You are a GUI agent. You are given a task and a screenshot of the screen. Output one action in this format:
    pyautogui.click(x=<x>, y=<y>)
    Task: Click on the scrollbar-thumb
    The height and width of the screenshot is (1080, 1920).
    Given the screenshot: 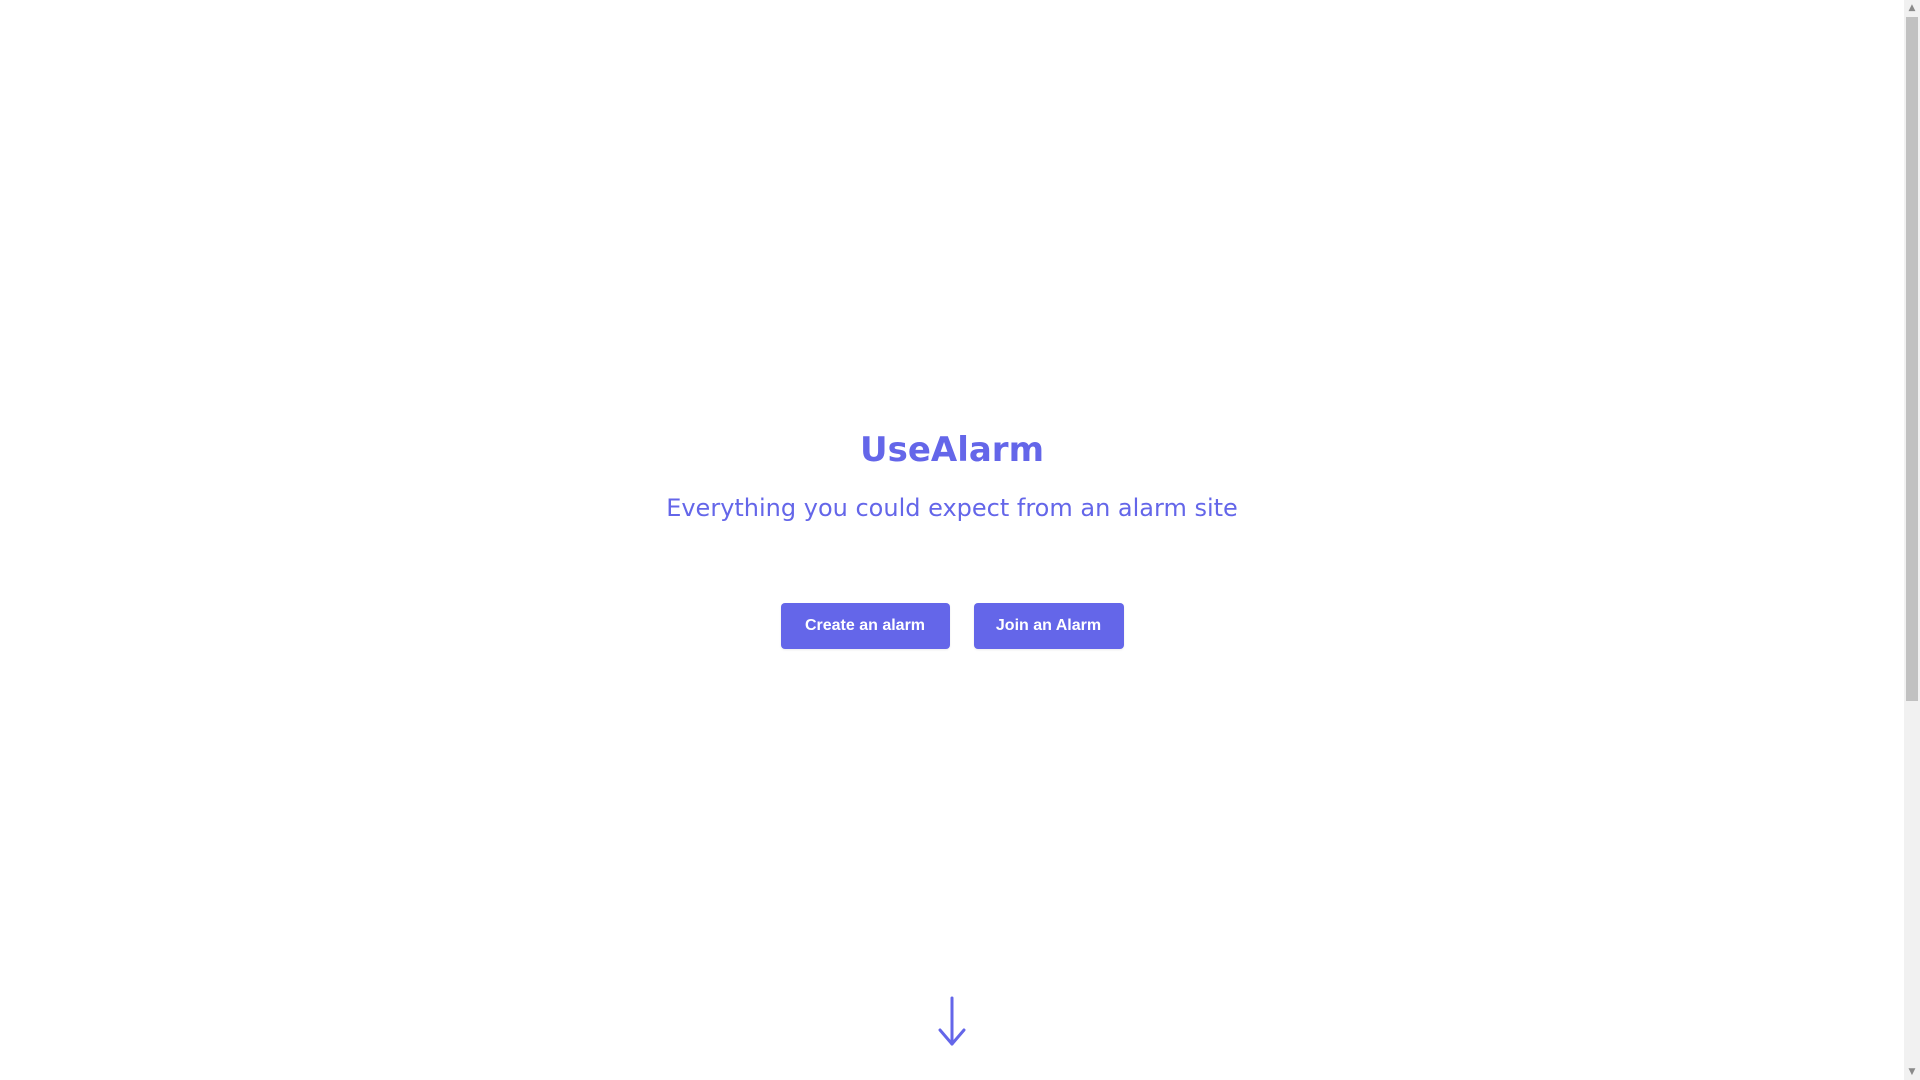 What is the action you would take?
    pyautogui.click(x=1912, y=359)
    